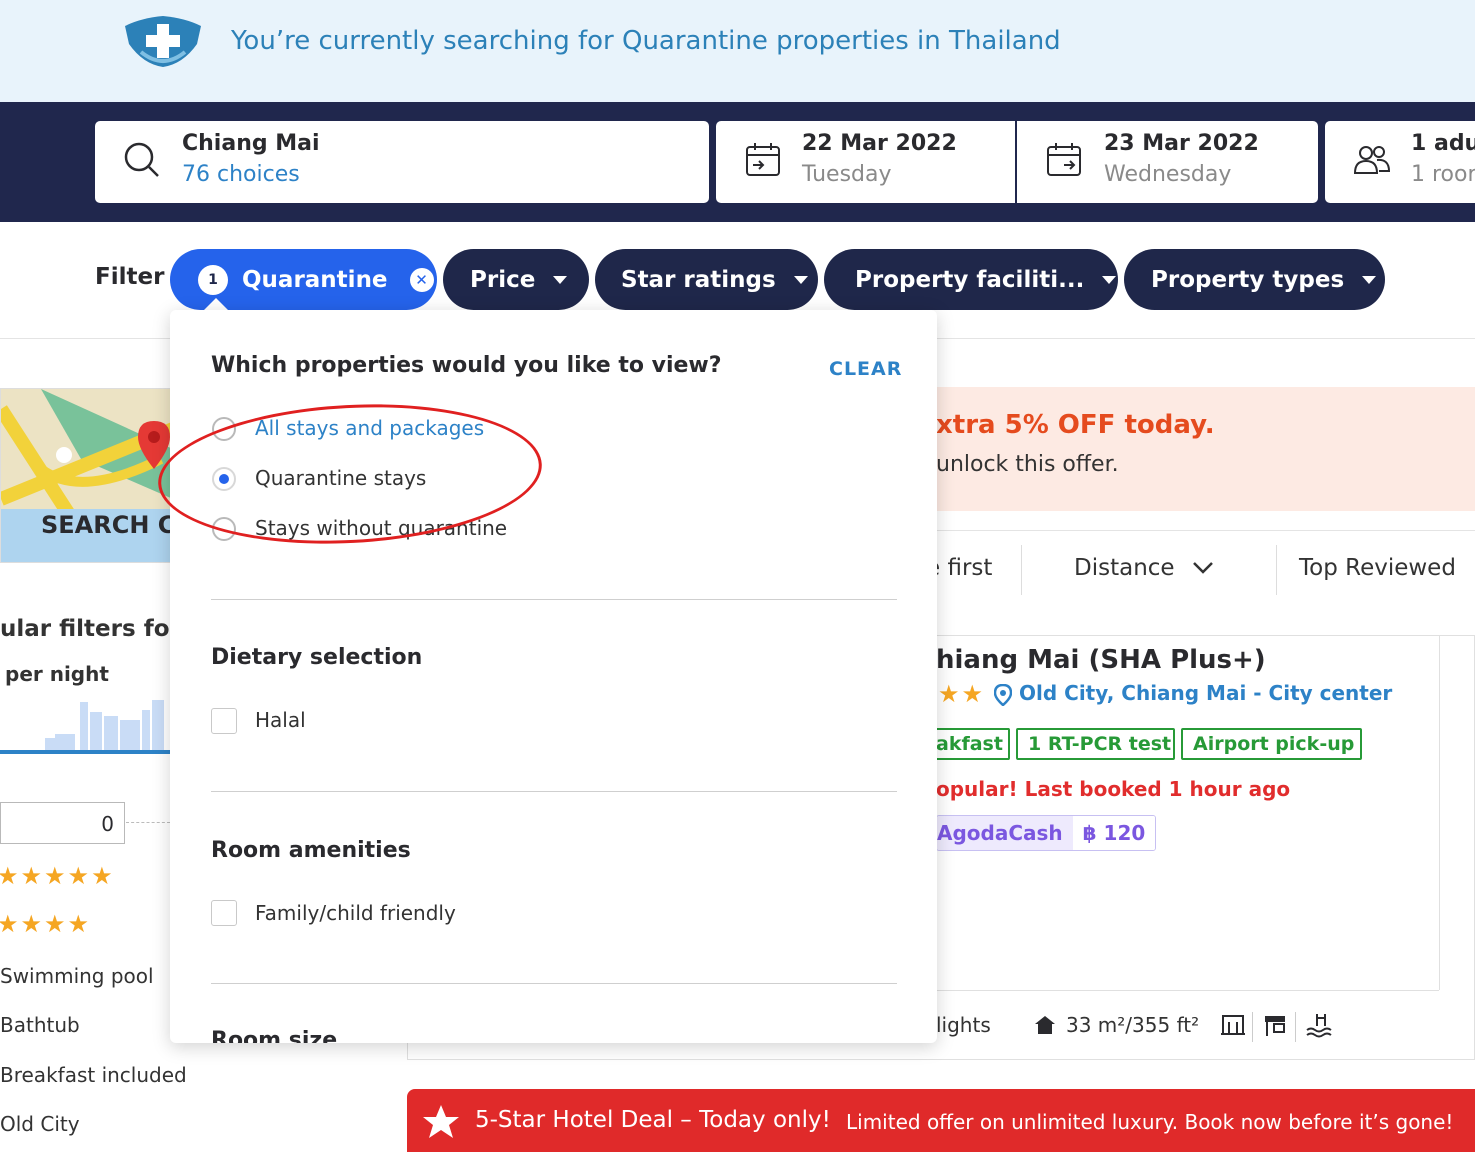 The width and height of the screenshot is (1475, 1152). What do you see at coordinates (503, 279) in the screenshot?
I see `price-filter-label: Price` at bounding box center [503, 279].